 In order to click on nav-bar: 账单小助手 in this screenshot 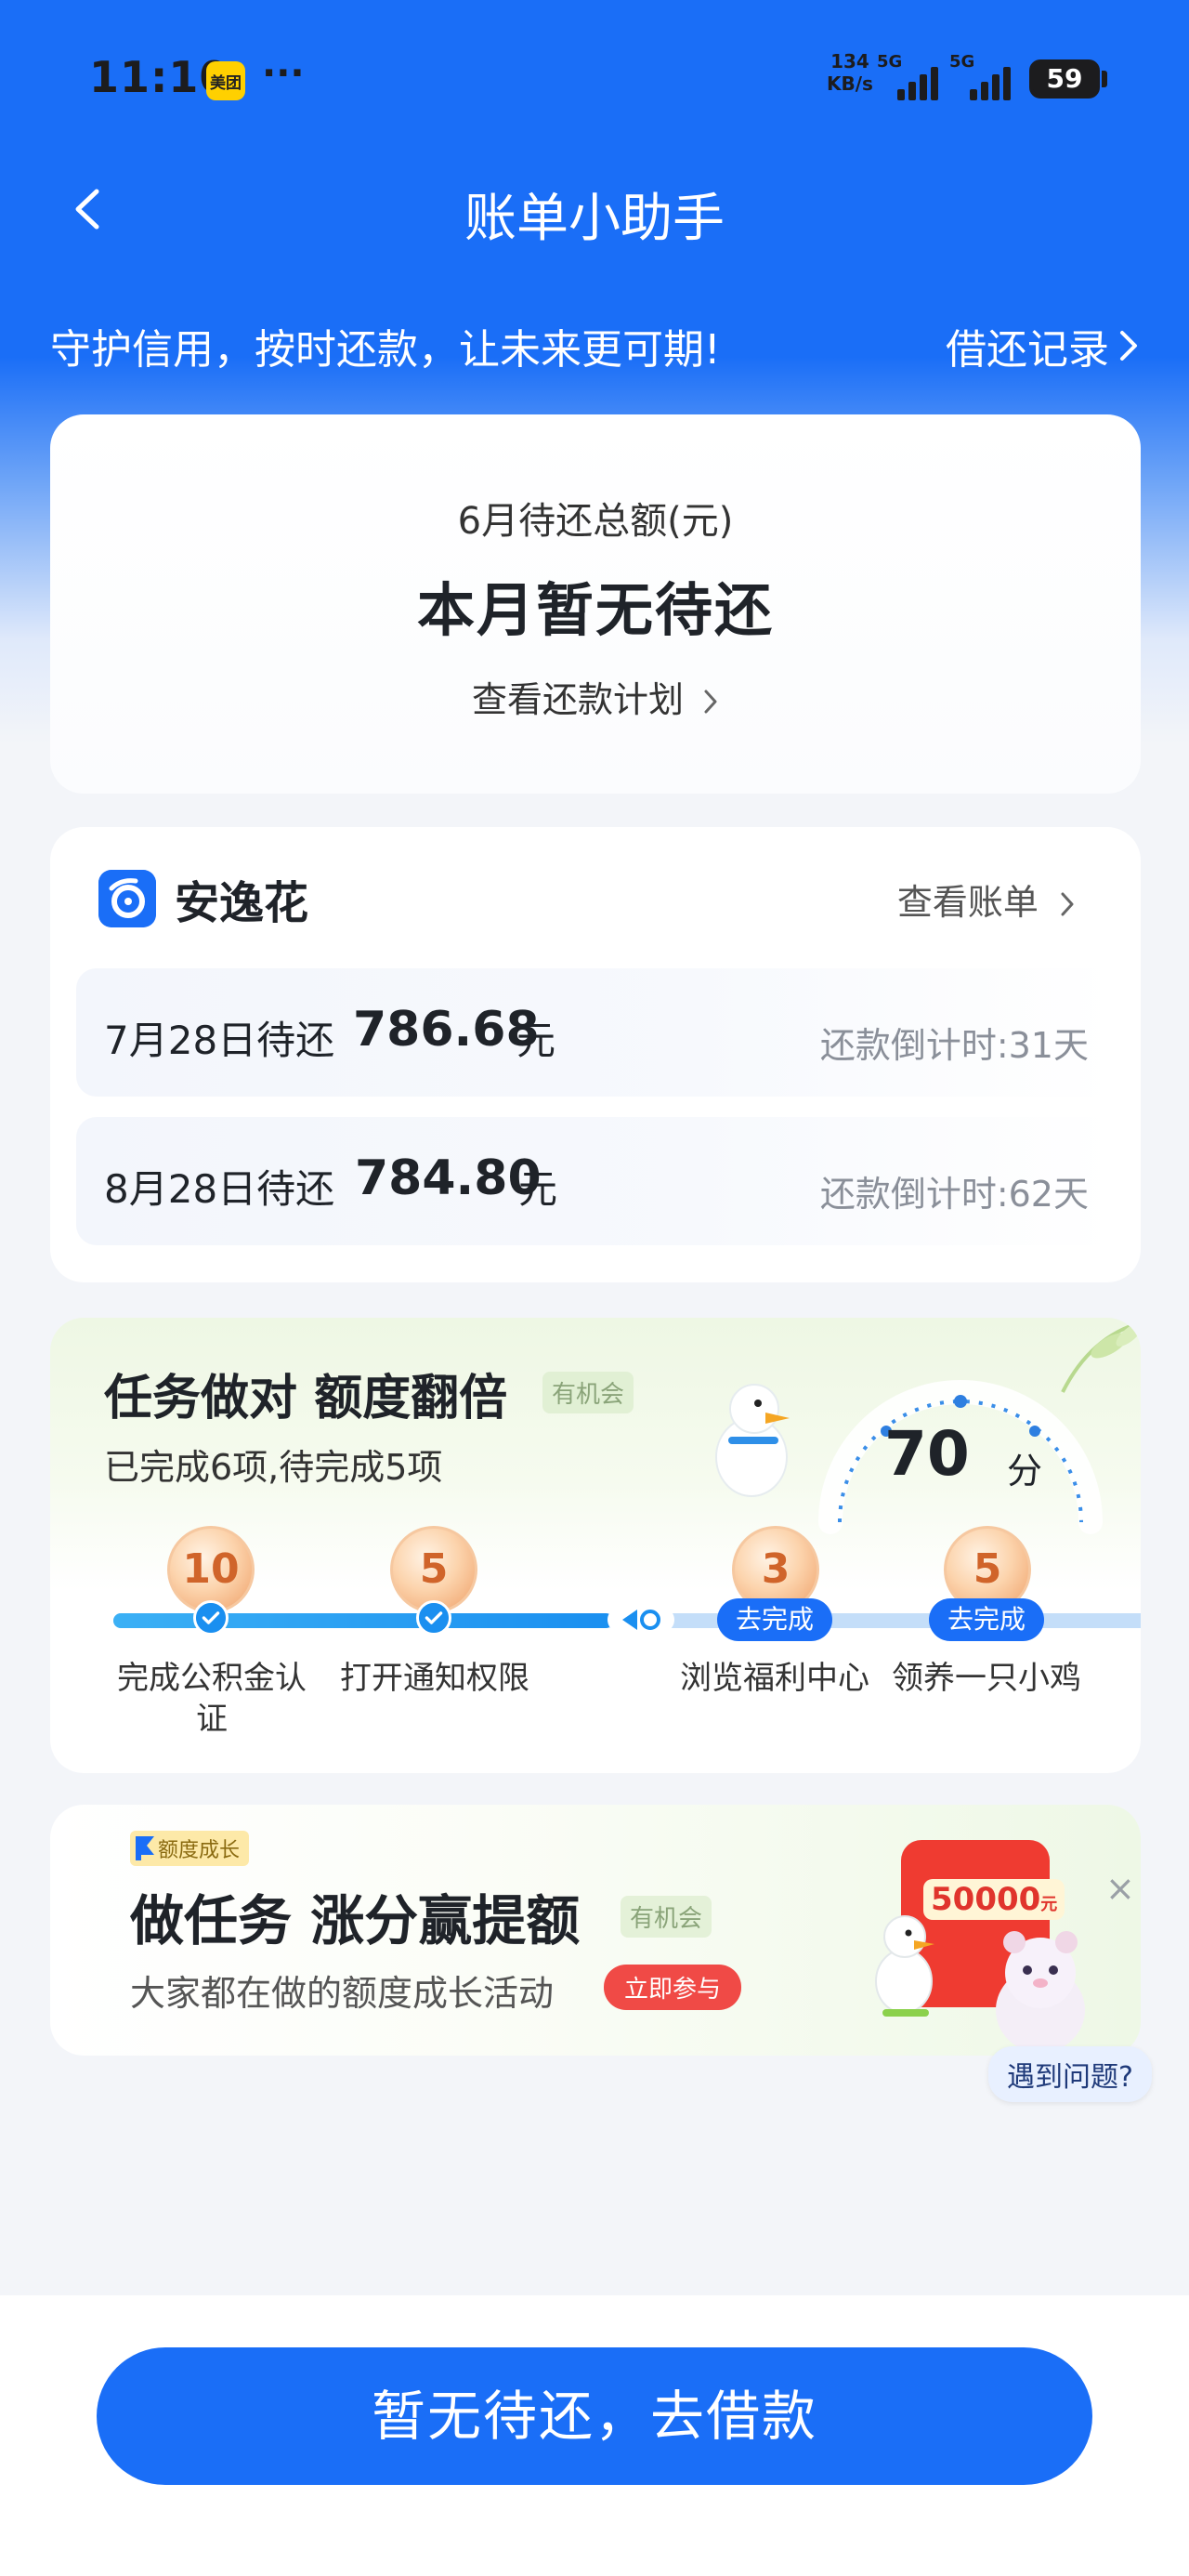, I will do `click(594, 209)`.